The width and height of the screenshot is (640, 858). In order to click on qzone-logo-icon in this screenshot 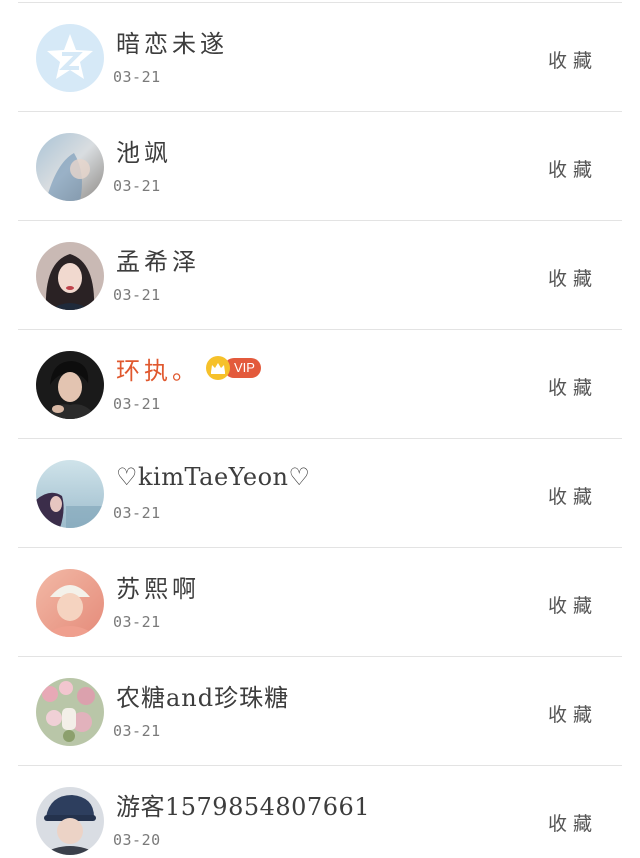, I will do `click(70, 58)`.